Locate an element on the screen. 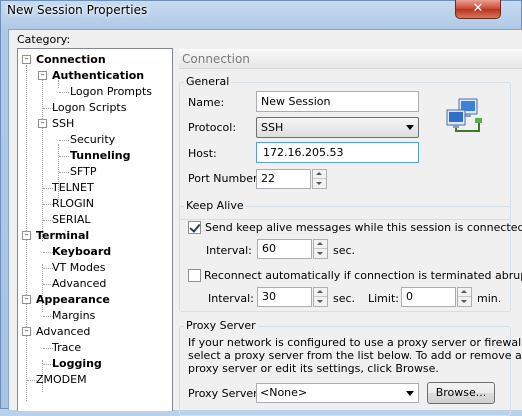 The width and height of the screenshot is (522, 416). tree-item-logging: Logging is located at coordinates (77, 364).